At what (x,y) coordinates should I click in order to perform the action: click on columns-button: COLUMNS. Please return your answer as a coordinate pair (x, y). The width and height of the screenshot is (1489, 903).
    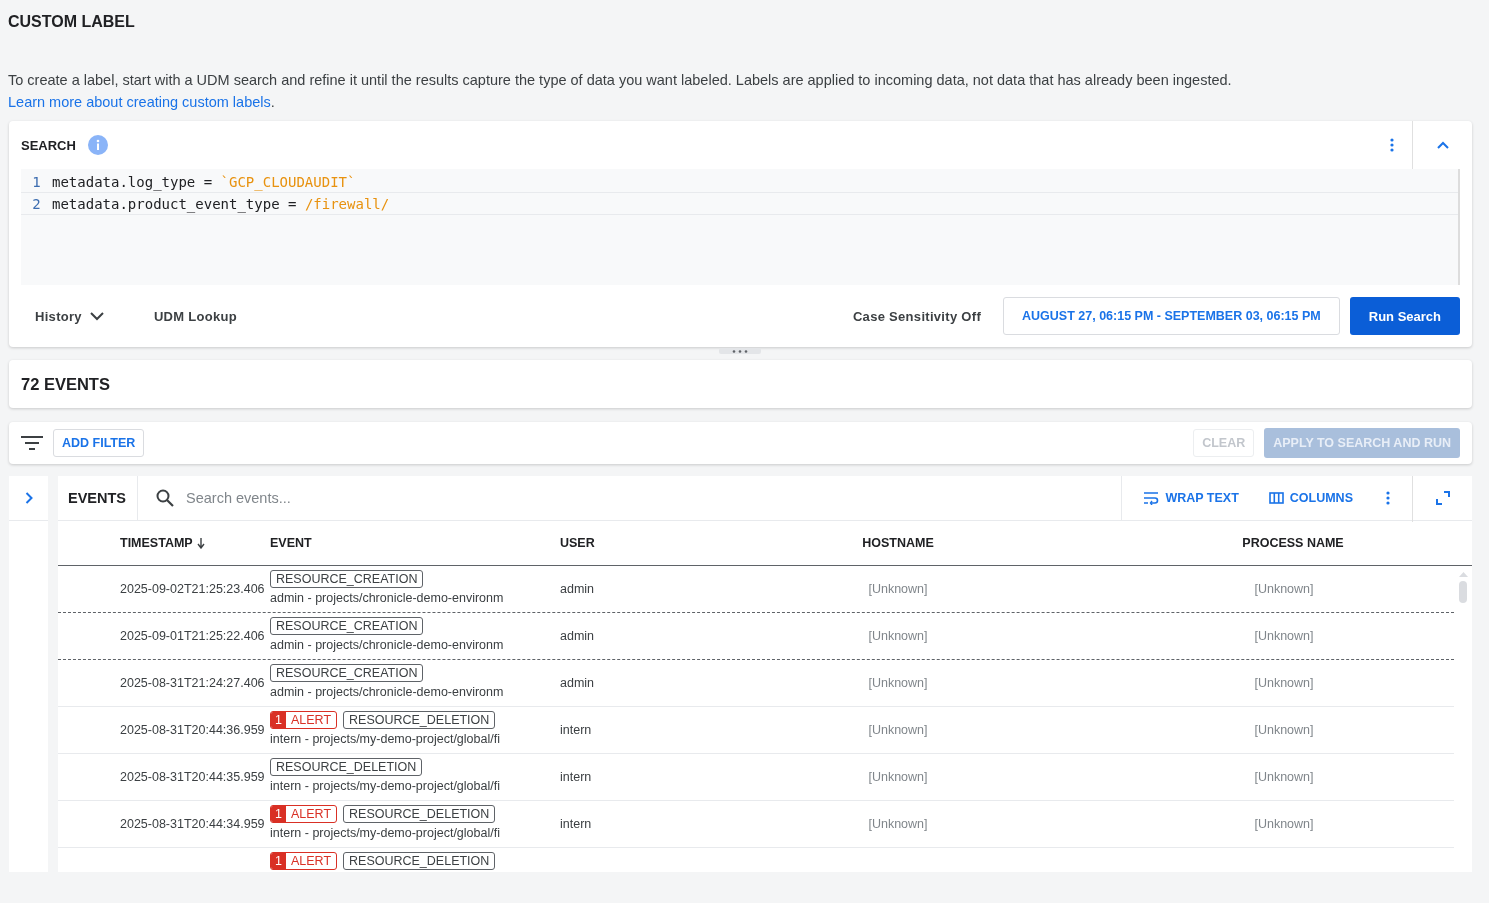
    Looking at the image, I should click on (1310, 498).